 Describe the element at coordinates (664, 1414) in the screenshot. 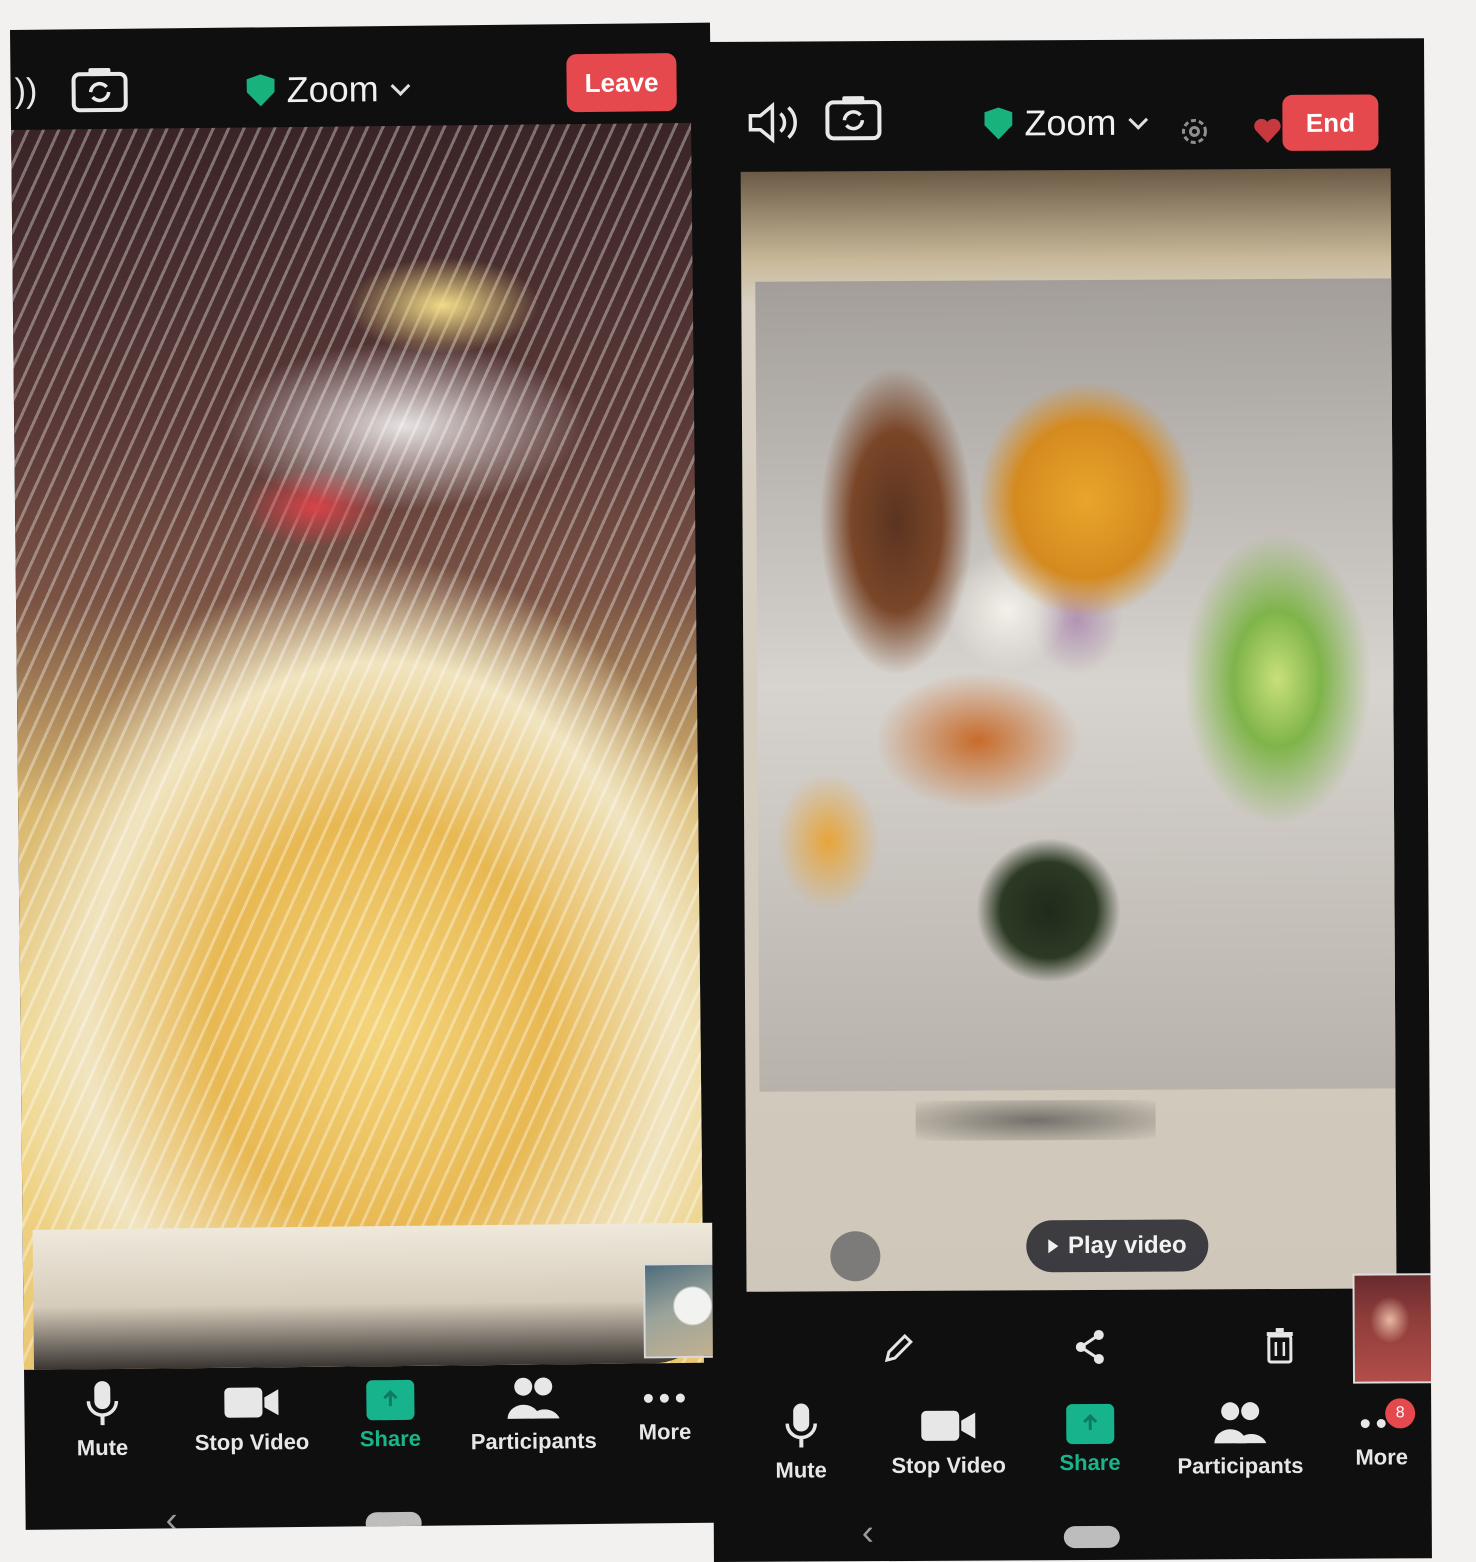

I see `more-button: More` at that location.